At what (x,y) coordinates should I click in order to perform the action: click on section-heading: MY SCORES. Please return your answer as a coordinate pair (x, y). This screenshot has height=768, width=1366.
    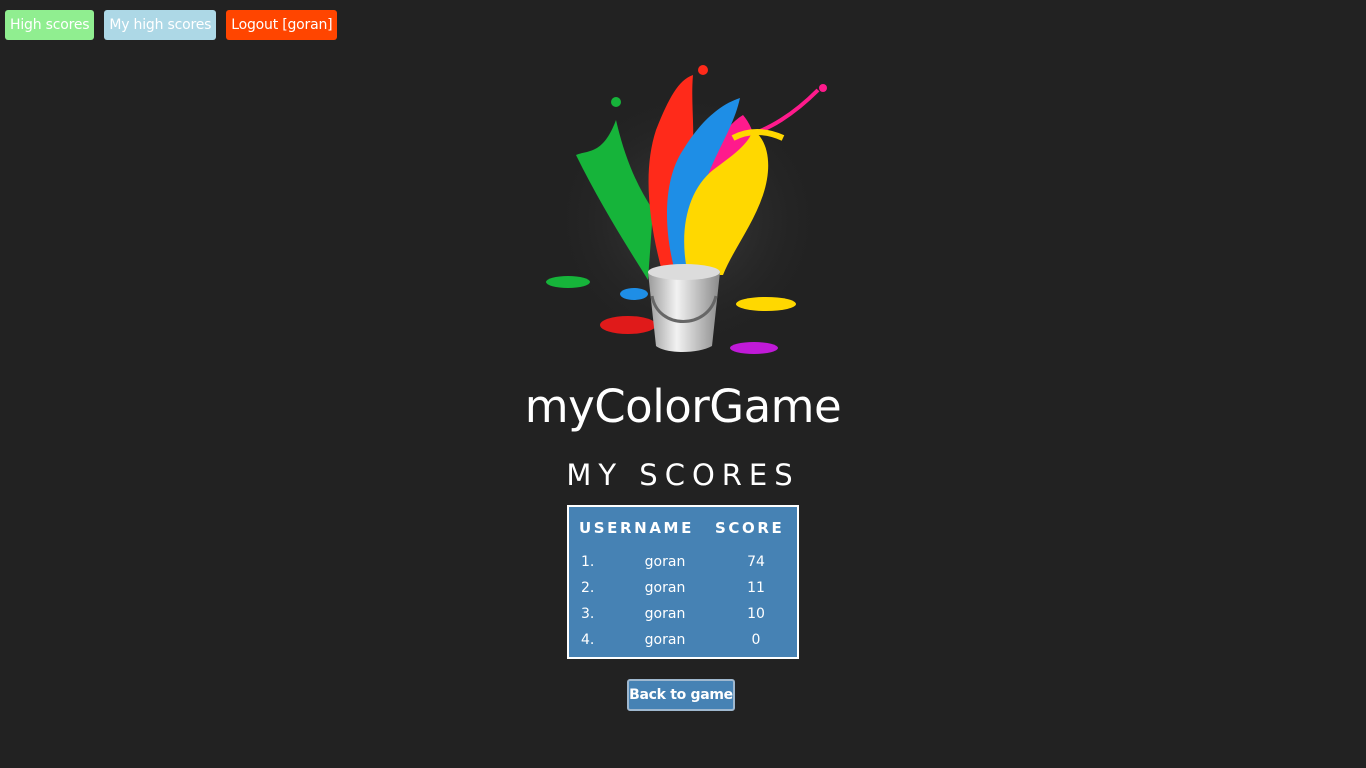
    Looking at the image, I should click on (683, 475).